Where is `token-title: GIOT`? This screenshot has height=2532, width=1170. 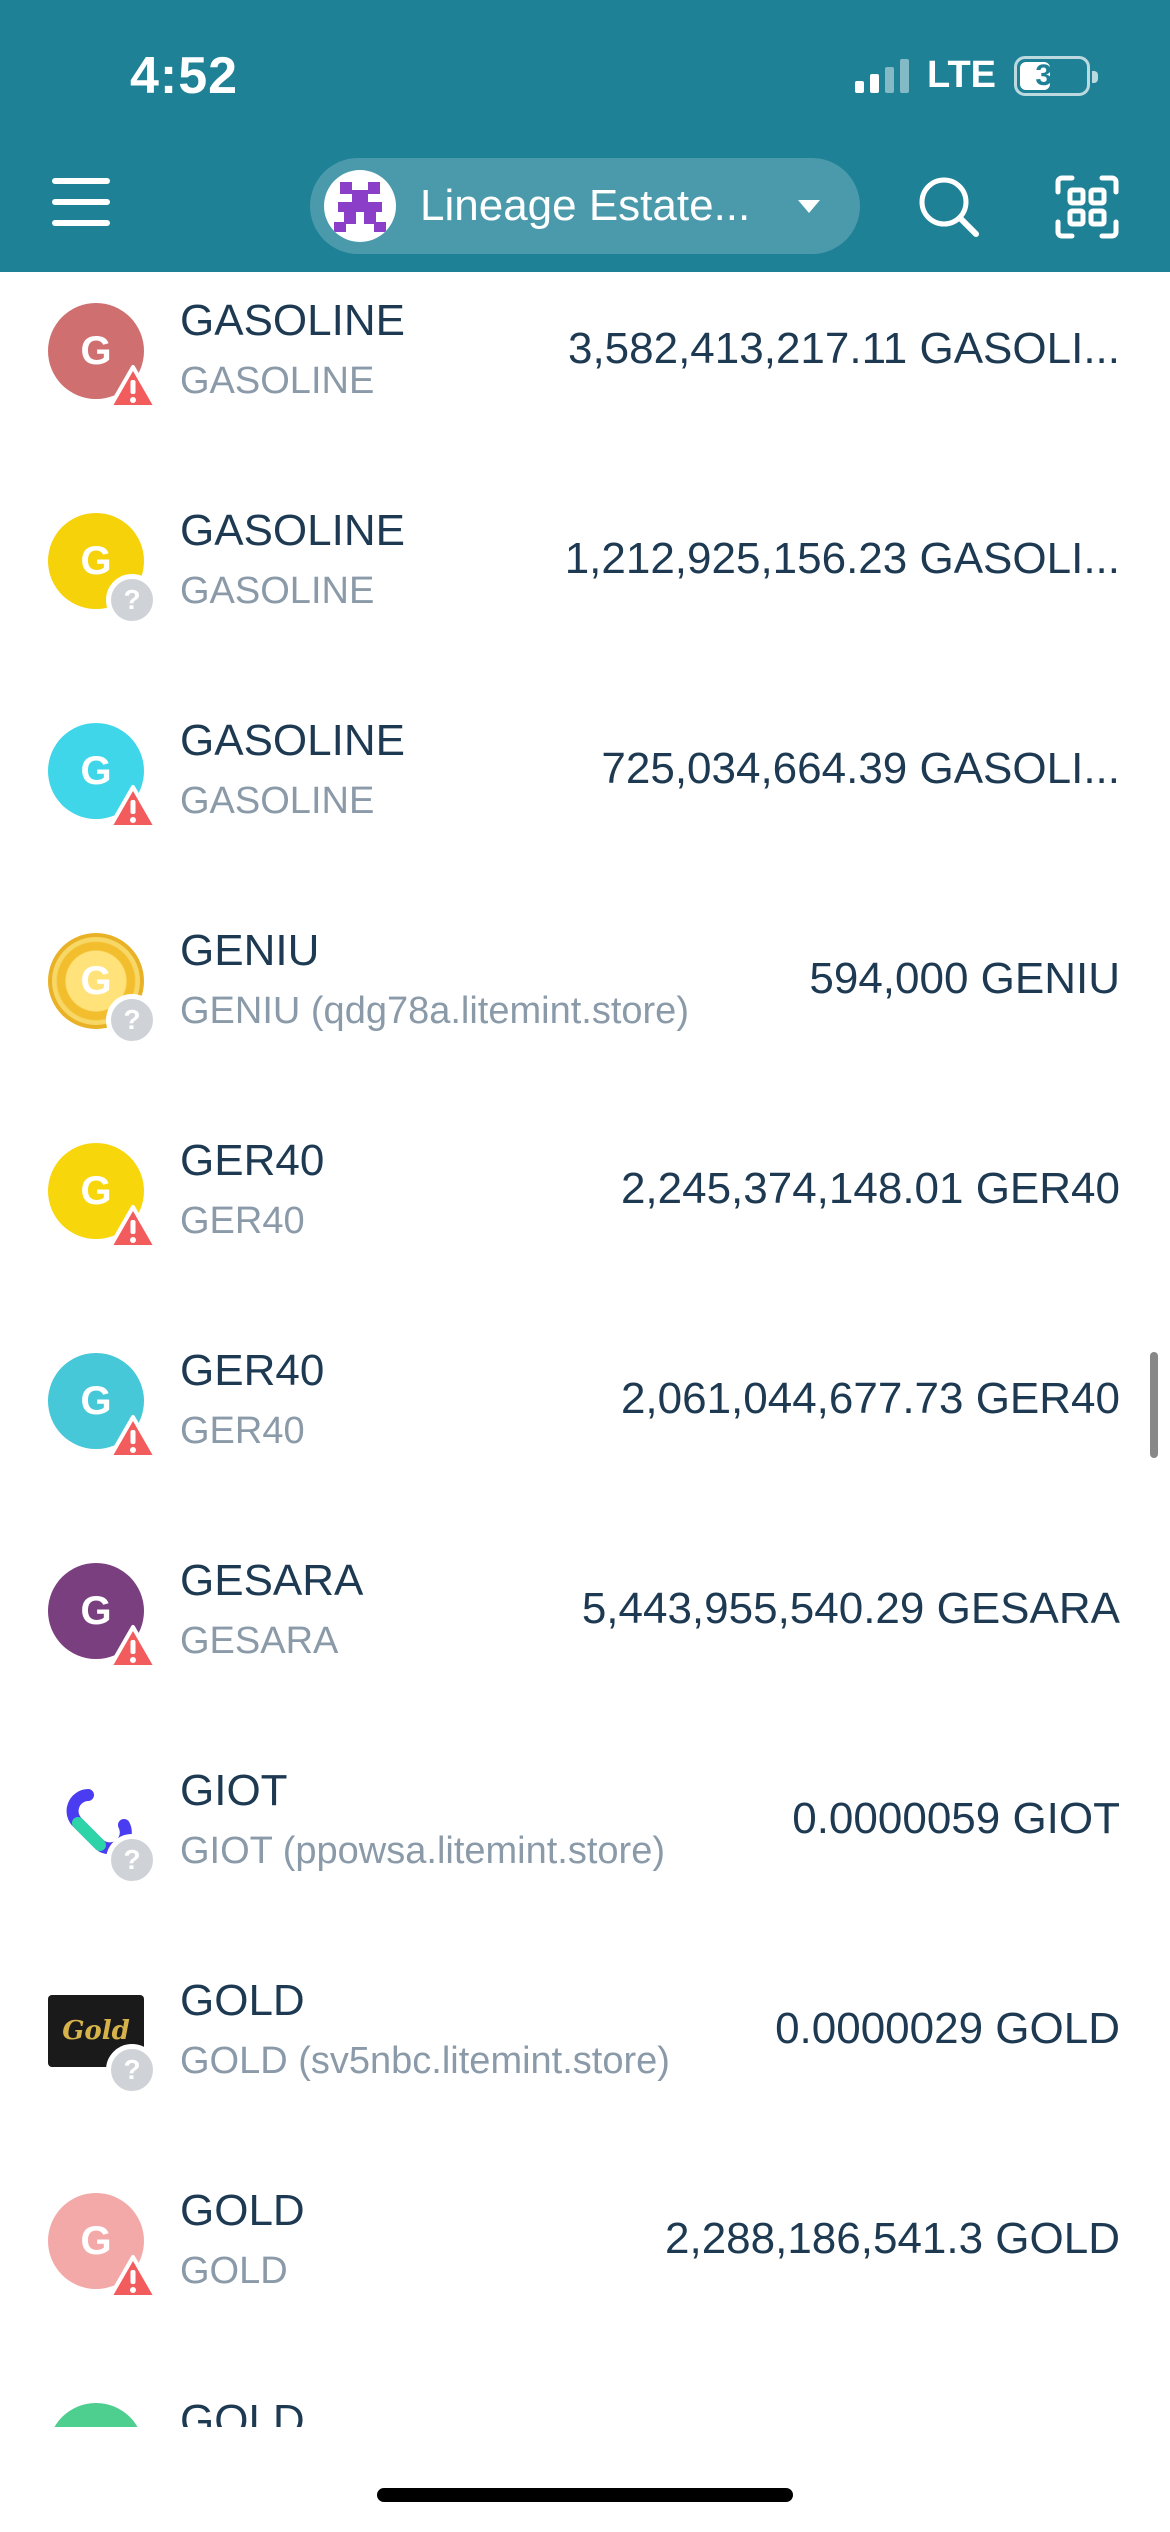
token-title: GIOT is located at coordinates (234, 1790).